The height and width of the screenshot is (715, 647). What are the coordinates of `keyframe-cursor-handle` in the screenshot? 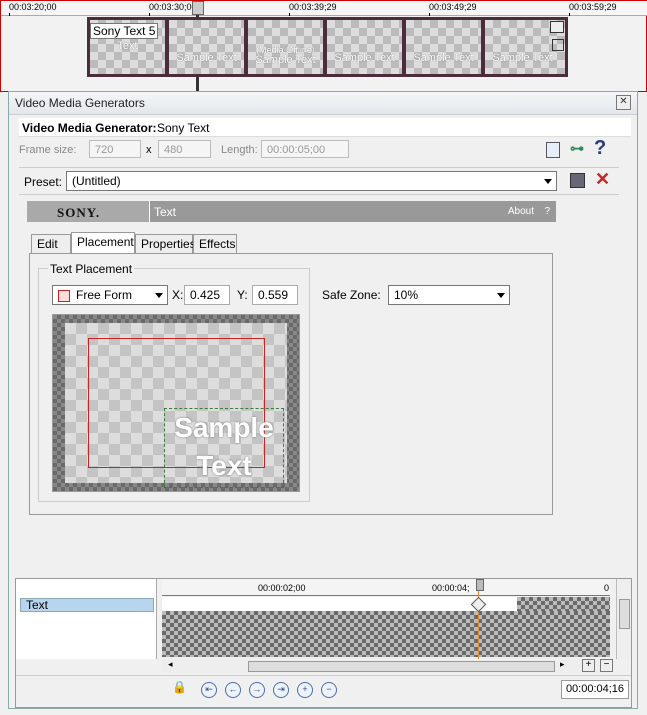 It's located at (480, 585).